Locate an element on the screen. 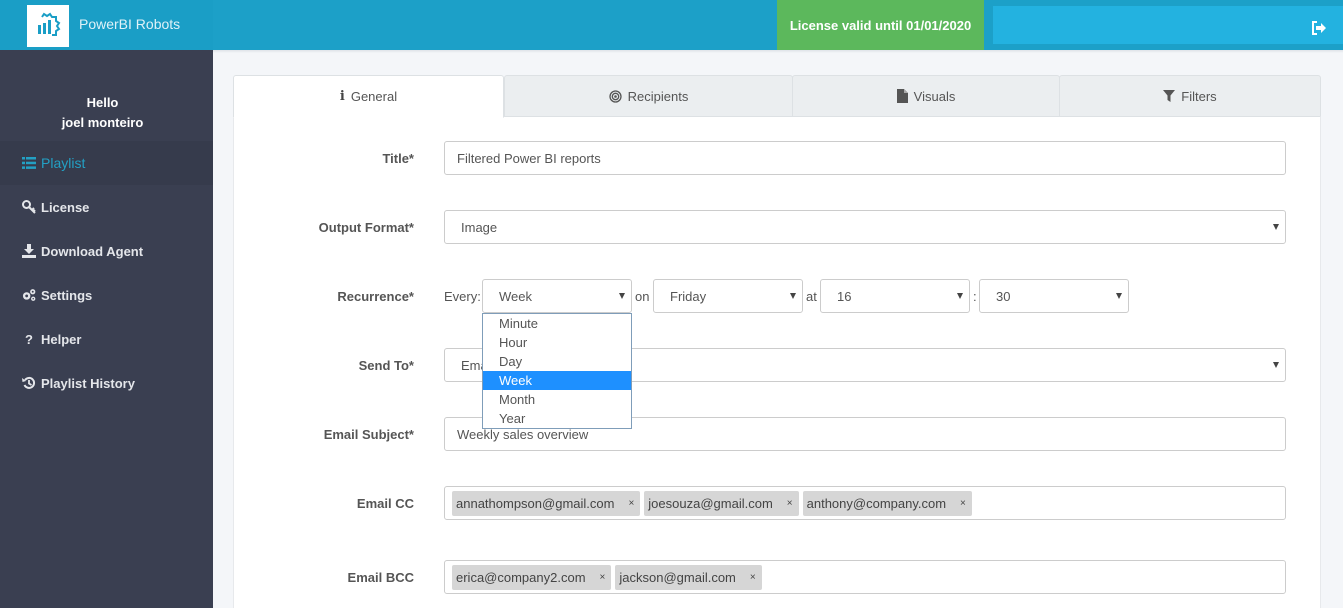 The height and width of the screenshot is (608, 1343). tab-filters: Filters is located at coordinates (1190, 96).